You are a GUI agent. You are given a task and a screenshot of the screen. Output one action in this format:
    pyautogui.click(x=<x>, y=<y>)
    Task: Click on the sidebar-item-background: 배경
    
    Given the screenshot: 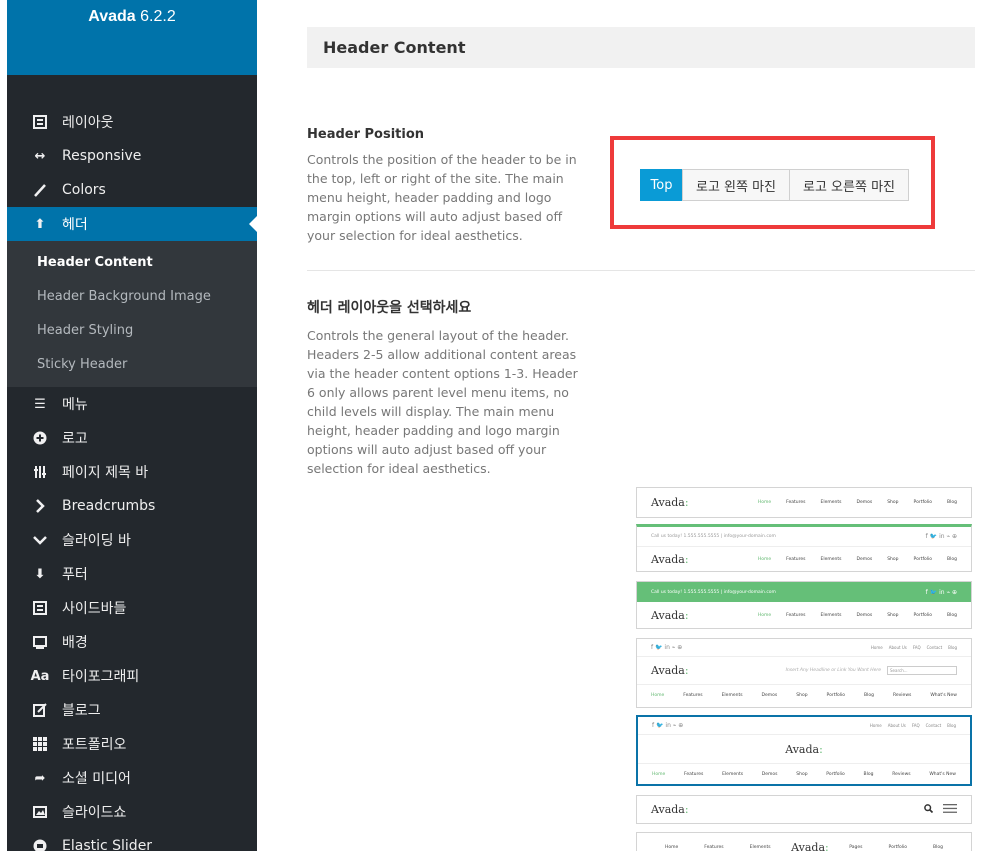 What is the action you would take?
    pyautogui.click(x=132, y=642)
    